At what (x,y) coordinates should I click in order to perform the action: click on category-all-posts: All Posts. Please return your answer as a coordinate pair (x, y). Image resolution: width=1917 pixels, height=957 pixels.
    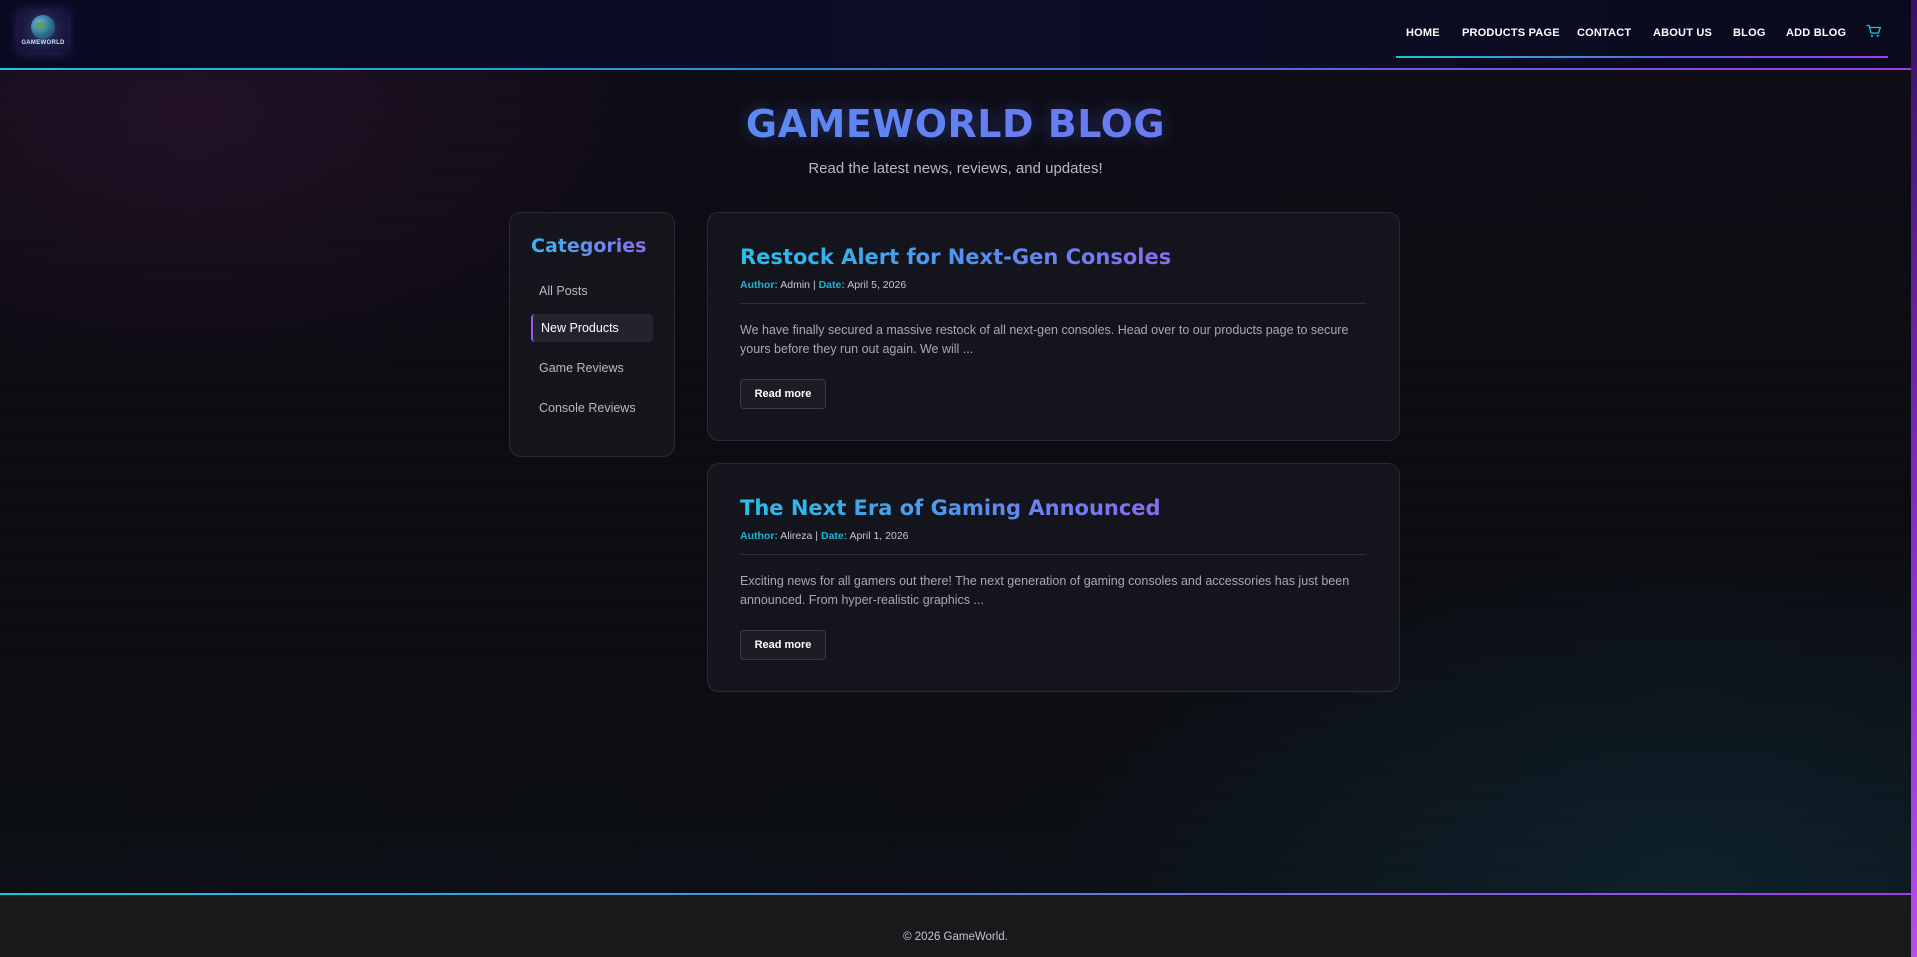
    Looking at the image, I should click on (592, 291).